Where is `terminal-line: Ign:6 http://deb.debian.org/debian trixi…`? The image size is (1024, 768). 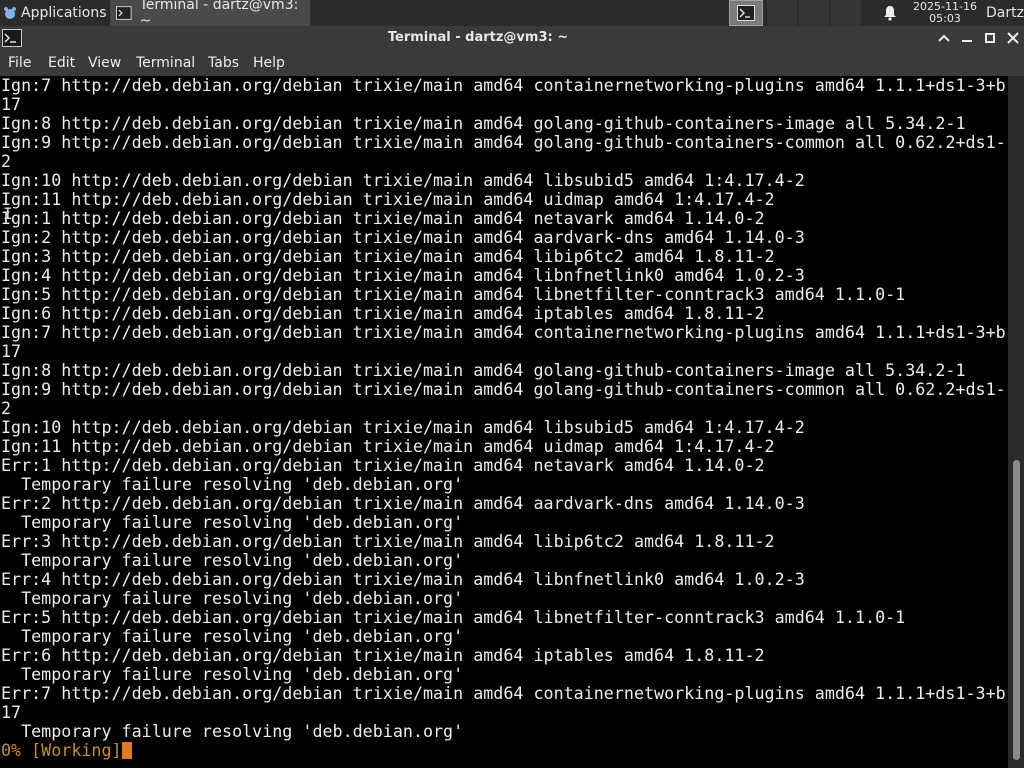 terminal-line: Ign:6 http://deb.debian.org/debian trixi… is located at coordinates (383, 313).